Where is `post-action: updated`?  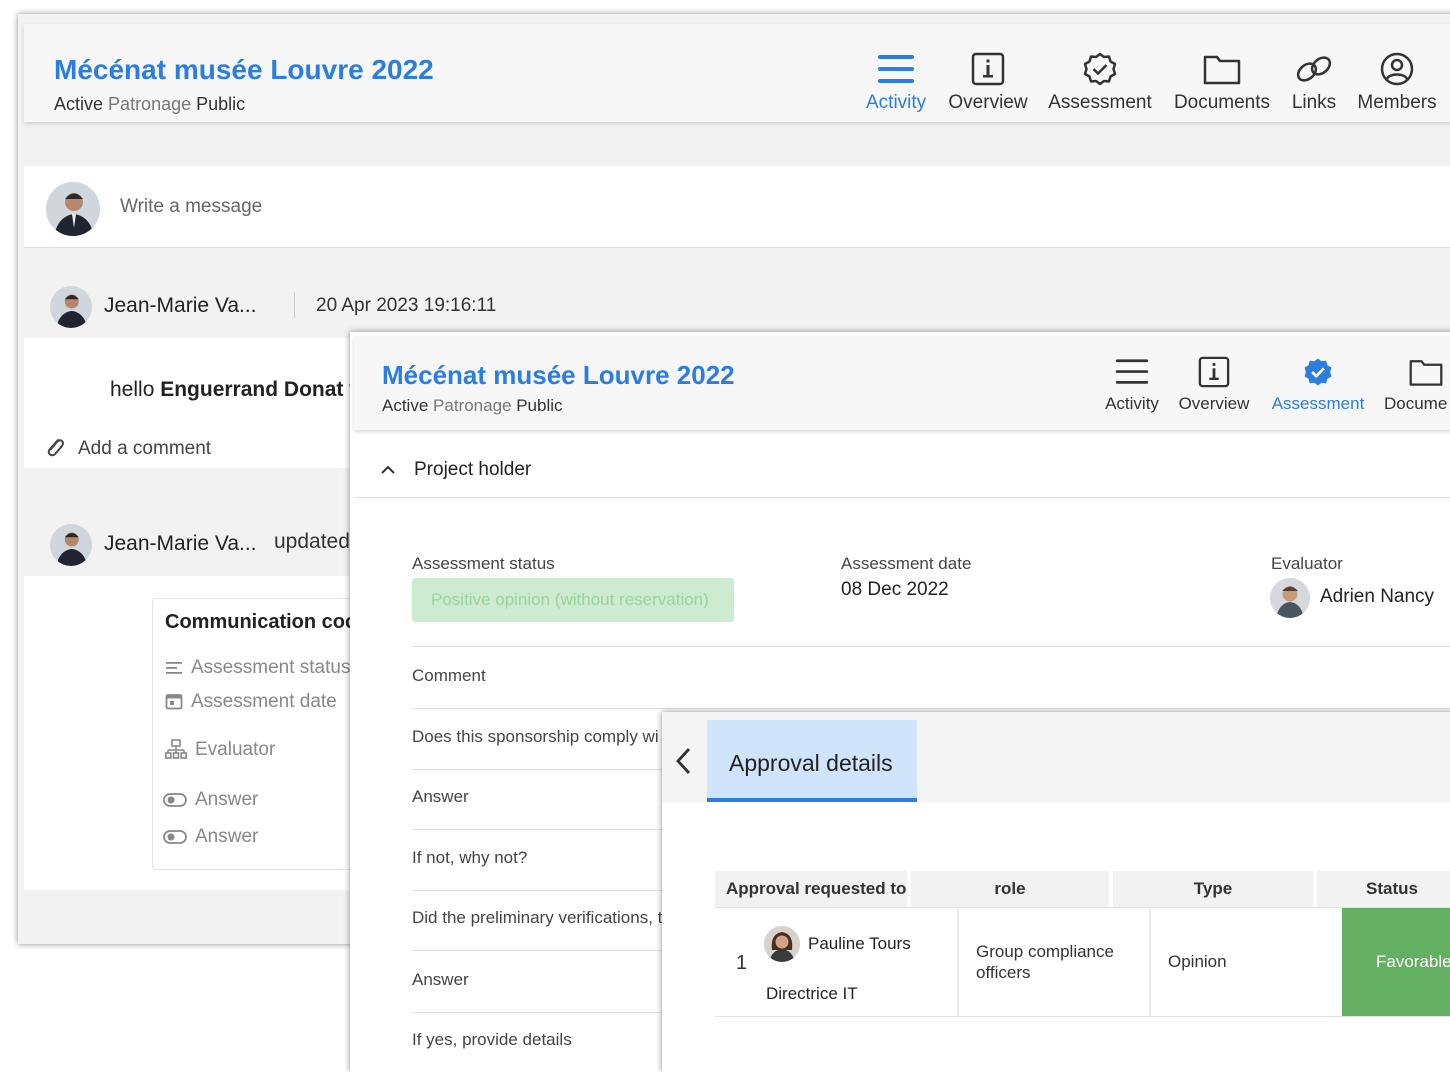
post-action: updated is located at coordinates (312, 541).